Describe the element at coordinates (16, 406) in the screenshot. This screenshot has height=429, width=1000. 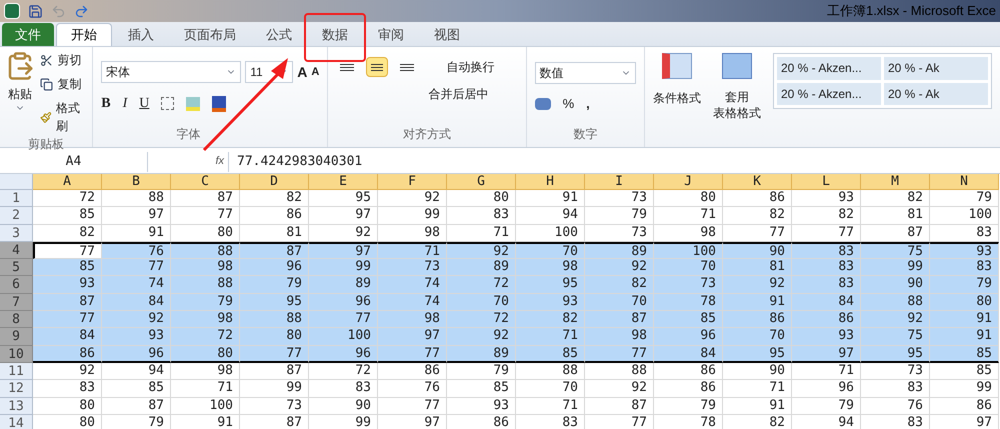
I see `row-header: 13` at that location.